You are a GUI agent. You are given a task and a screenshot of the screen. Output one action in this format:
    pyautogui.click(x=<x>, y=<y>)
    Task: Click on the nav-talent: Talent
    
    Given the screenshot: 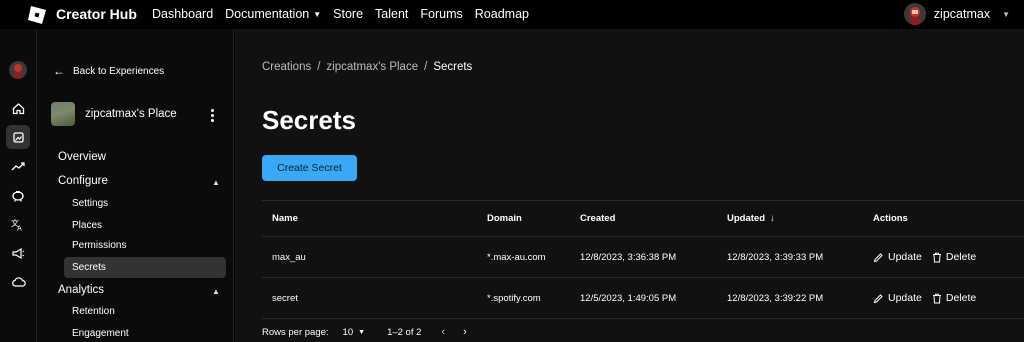 What is the action you would take?
    pyautogui.click(x=391, y=14)
    